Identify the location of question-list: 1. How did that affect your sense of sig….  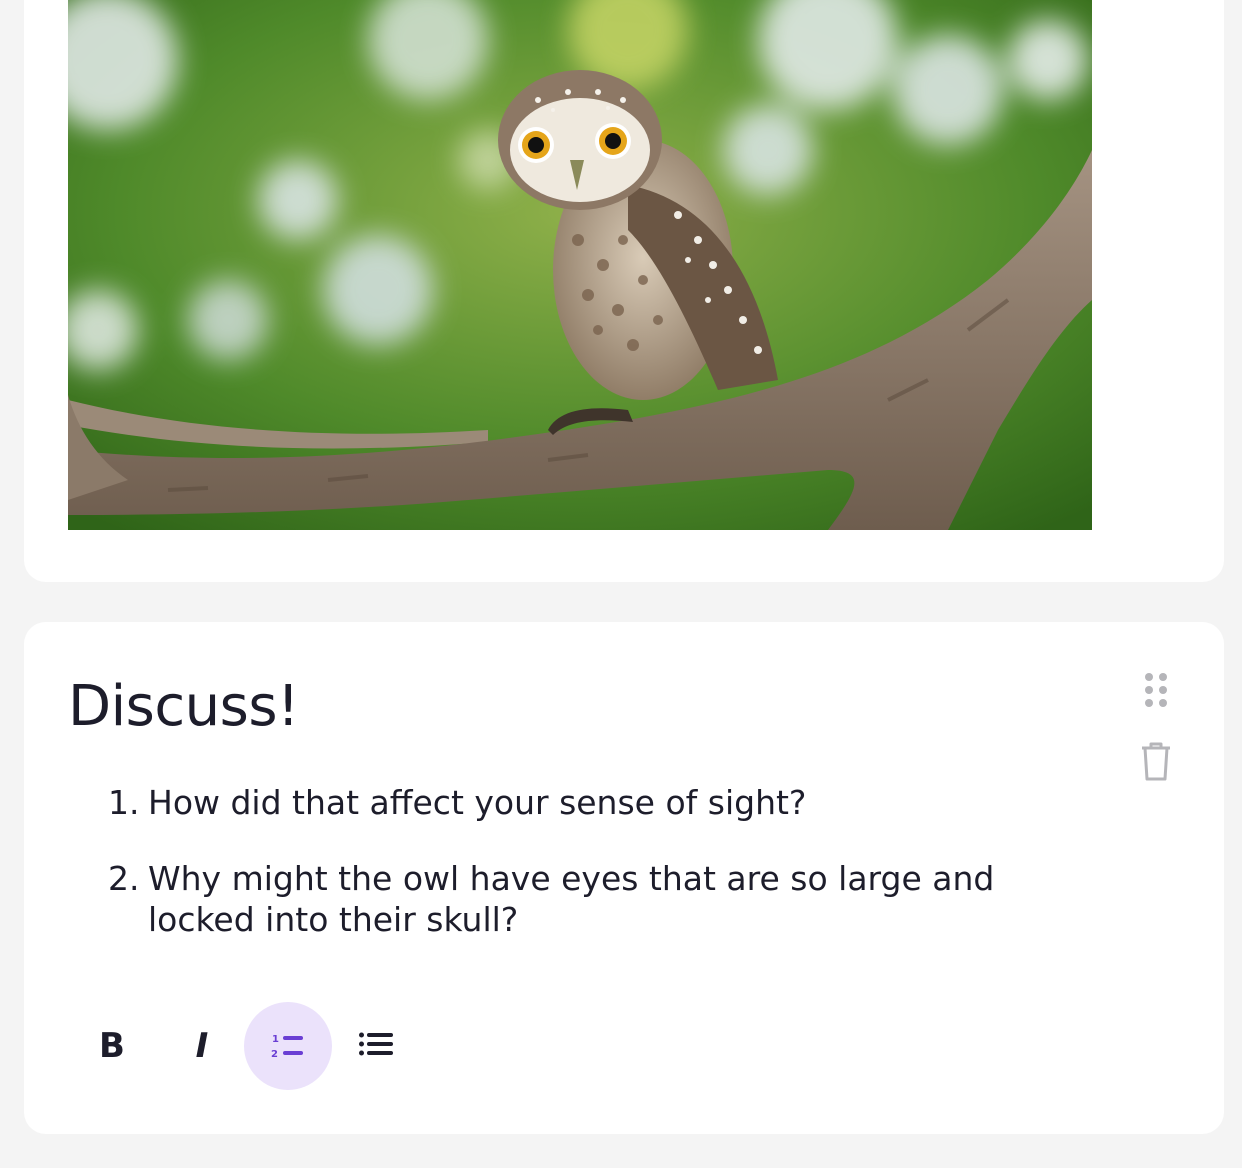
(608, 878).